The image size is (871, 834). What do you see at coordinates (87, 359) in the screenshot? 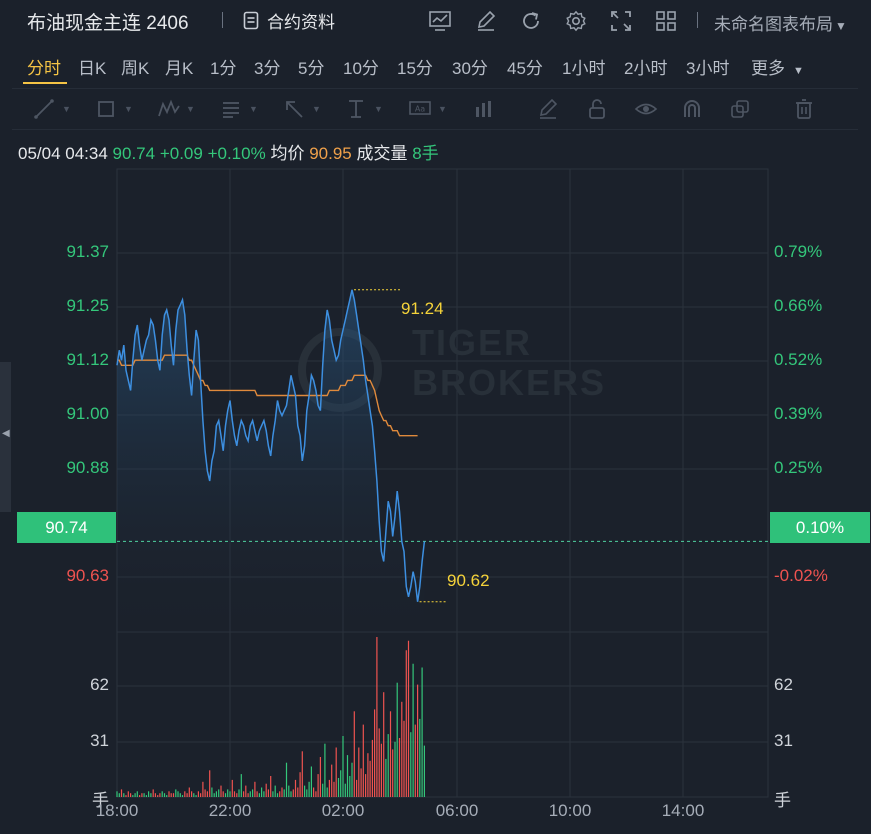
I see `price-tick-label: 91.12` at bounding box center [87, 359].